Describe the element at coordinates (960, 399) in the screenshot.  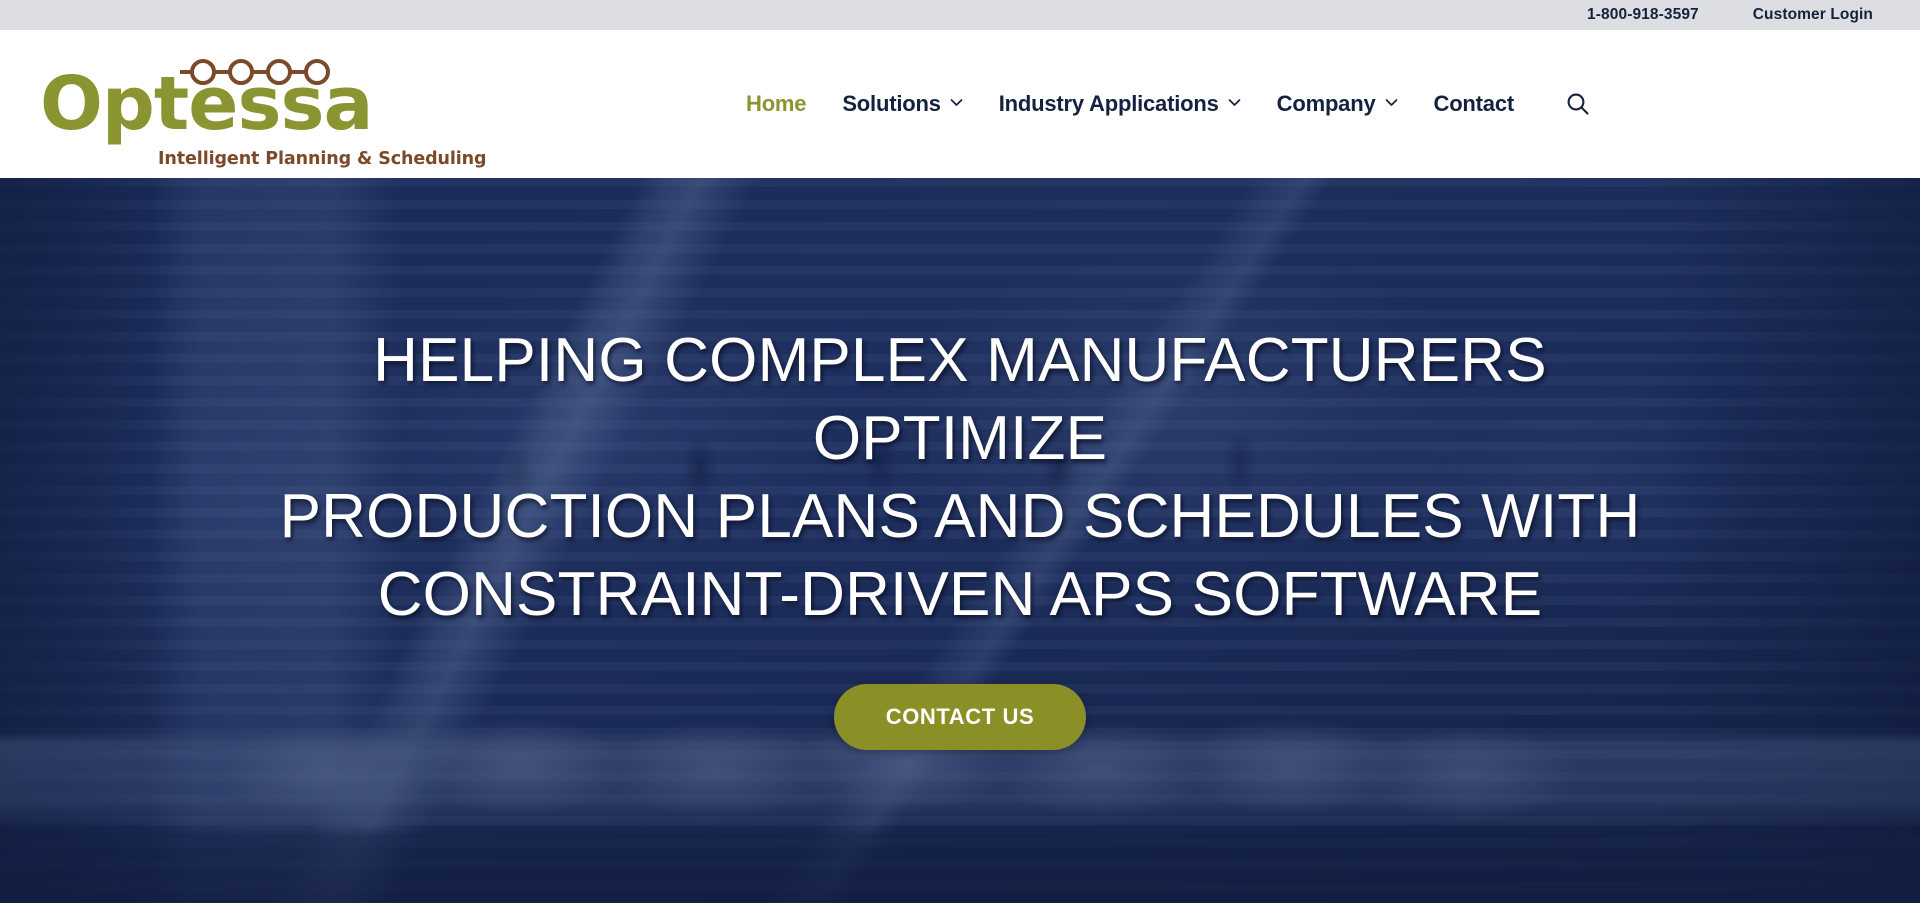
I see `hero-headline-line-1: HELPING COMPLEX MANUFACTURERS OPTIMIZE` at that location.